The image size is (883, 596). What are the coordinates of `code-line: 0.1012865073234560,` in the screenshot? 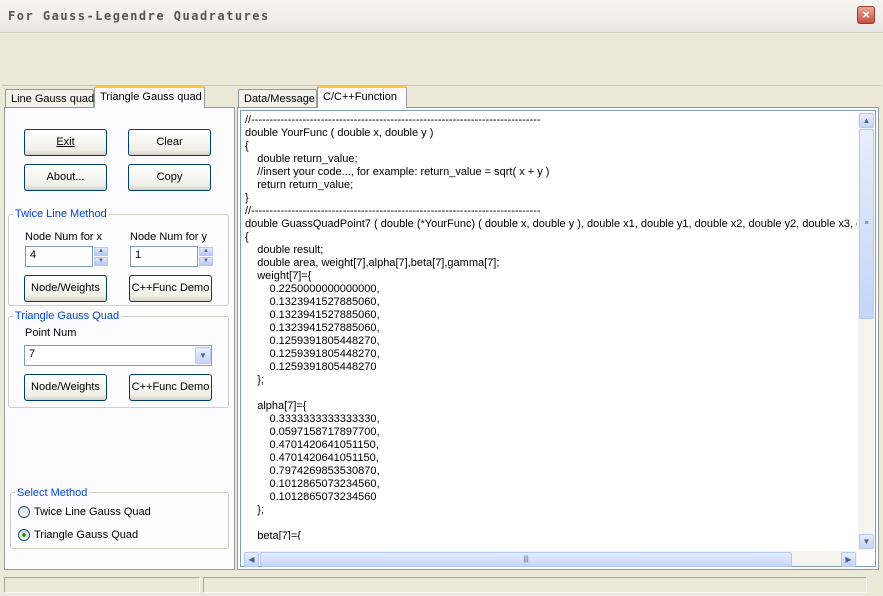 It's located at (312, 484).